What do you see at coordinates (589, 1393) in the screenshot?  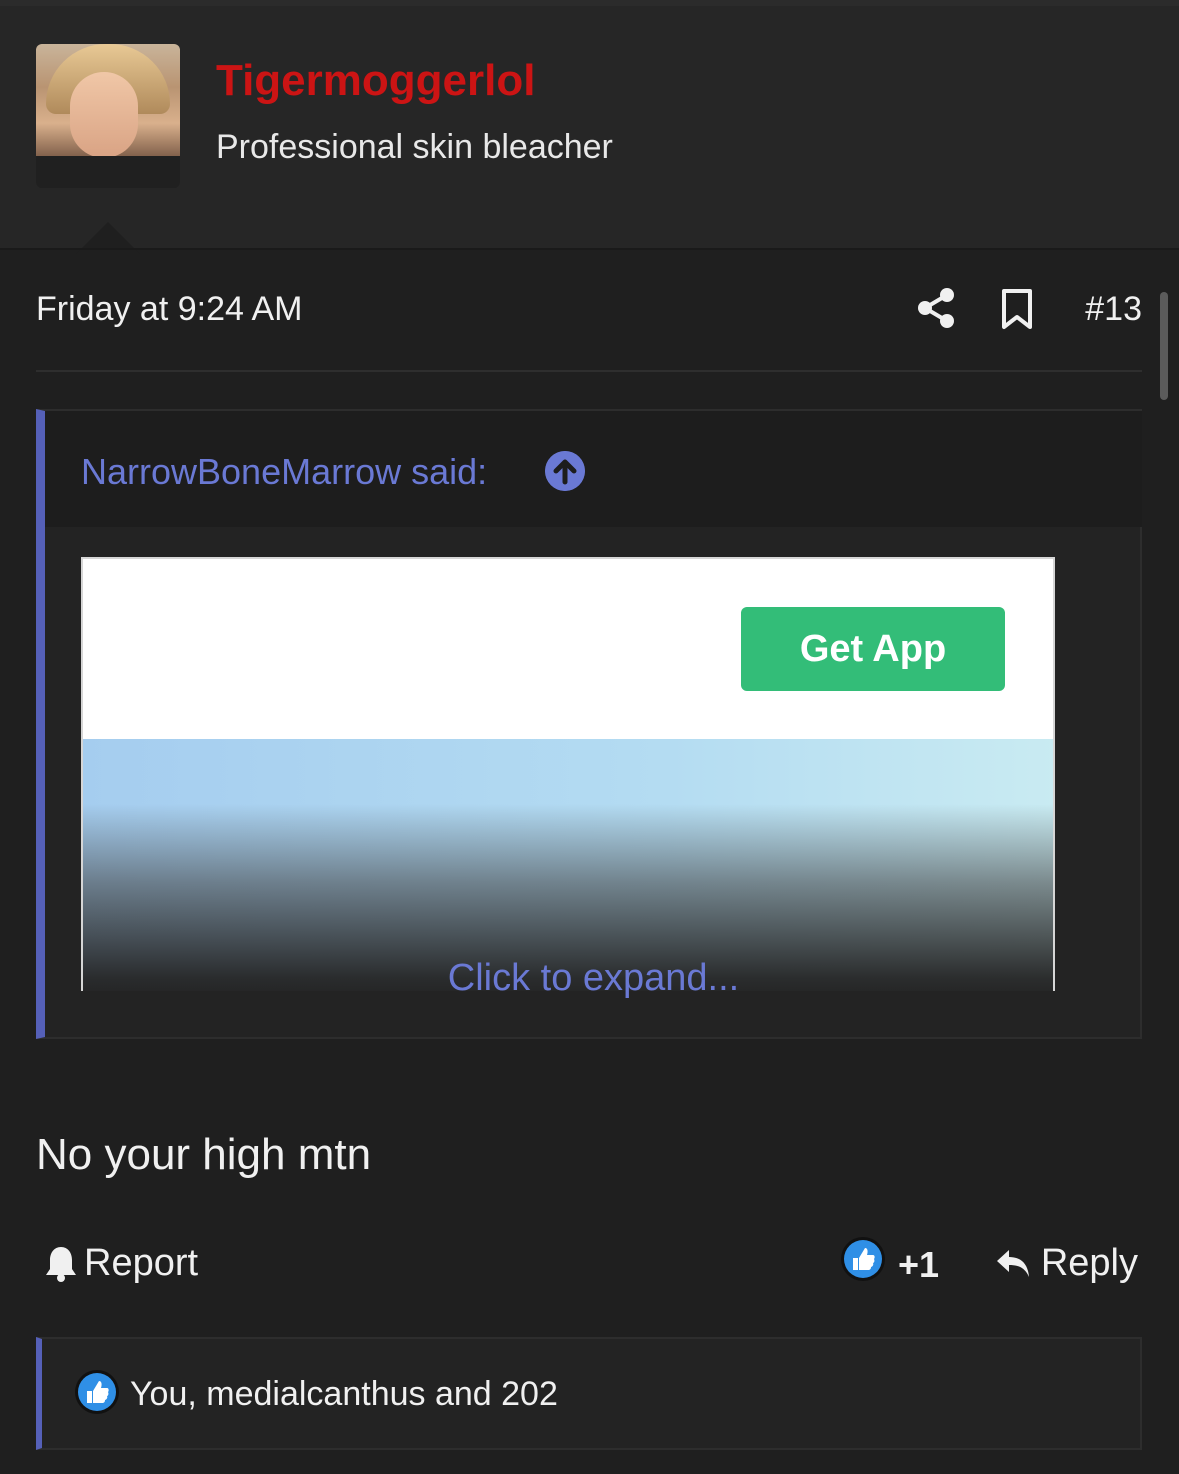 I see `reactions-bar: You, medialcanthus and 202` at bounding box center [589, 1393].